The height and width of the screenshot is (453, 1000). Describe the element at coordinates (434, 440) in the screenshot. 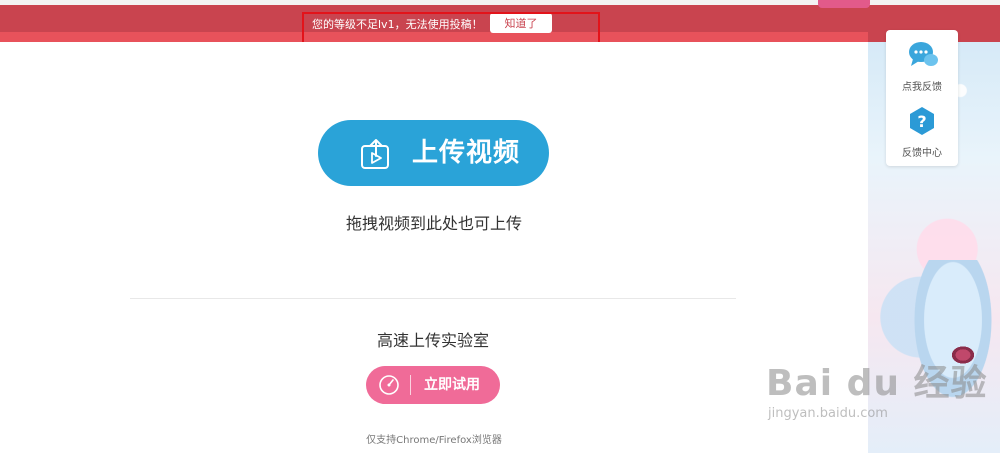

I see `browser-support-note: 仅支持Chrome/Firefox浏览器` at that location.